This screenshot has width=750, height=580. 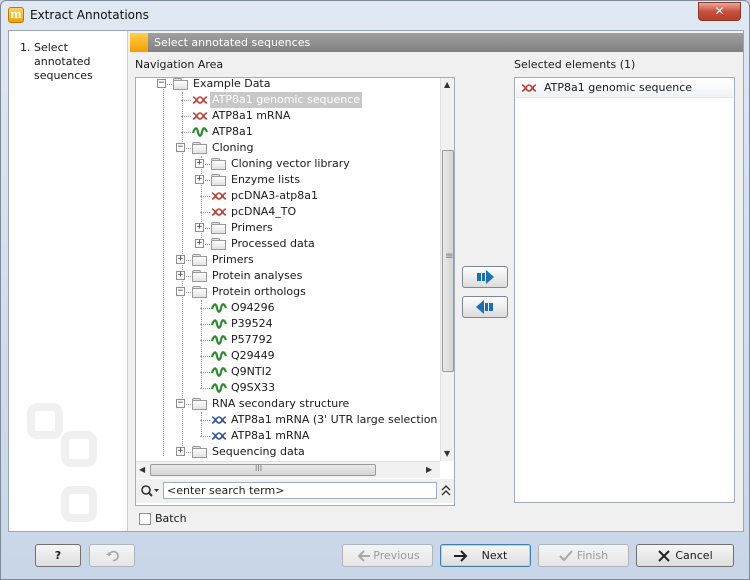 I want to click on tree-folder-item: + Enzyme lists, so click(x=288, y=180).